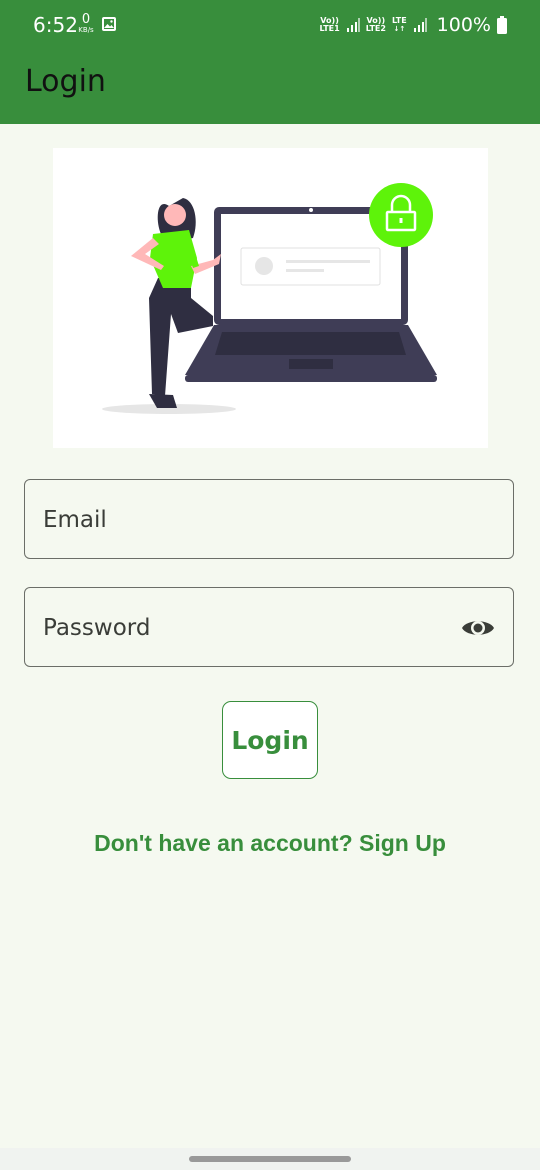  I want to click on login-button: Login, so click(270, 740).